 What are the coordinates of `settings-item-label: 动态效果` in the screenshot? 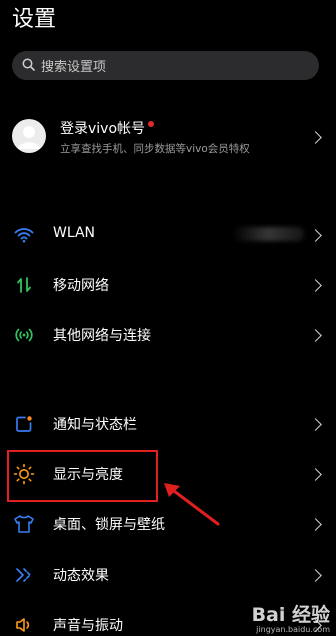 It's located at (81, 576).